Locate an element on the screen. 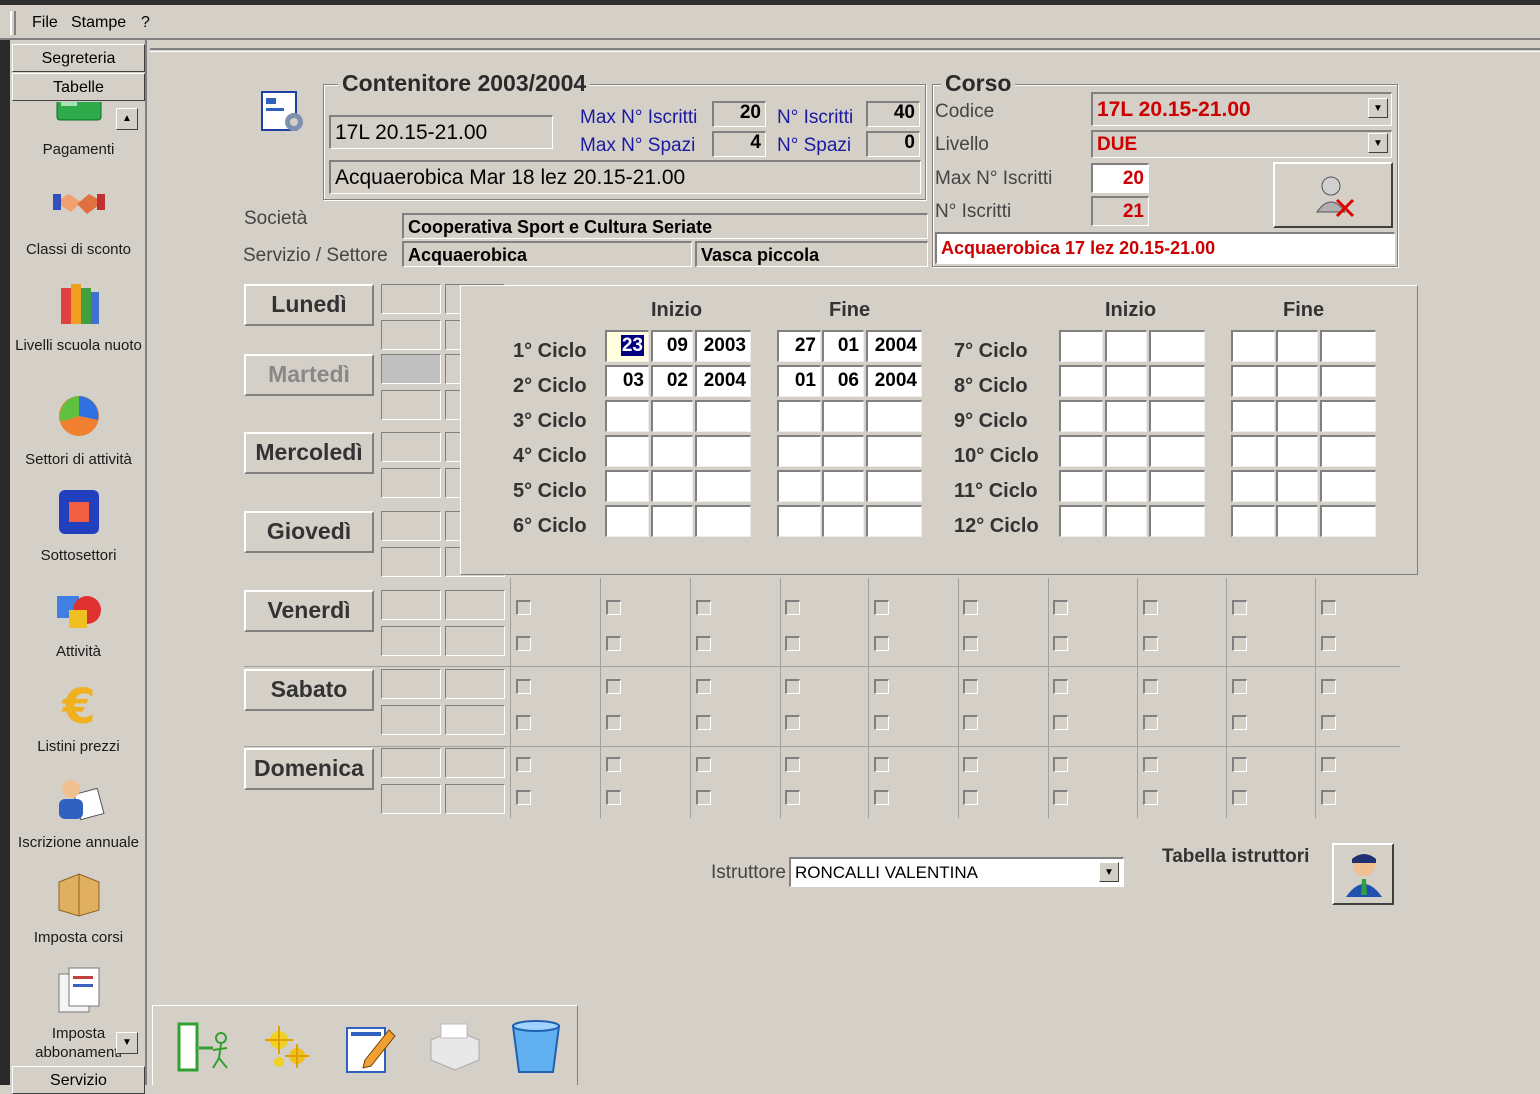 The image size is (1540, 1094). sidebar-scroll-down: ▼ is located at coordinates (127, 1043).